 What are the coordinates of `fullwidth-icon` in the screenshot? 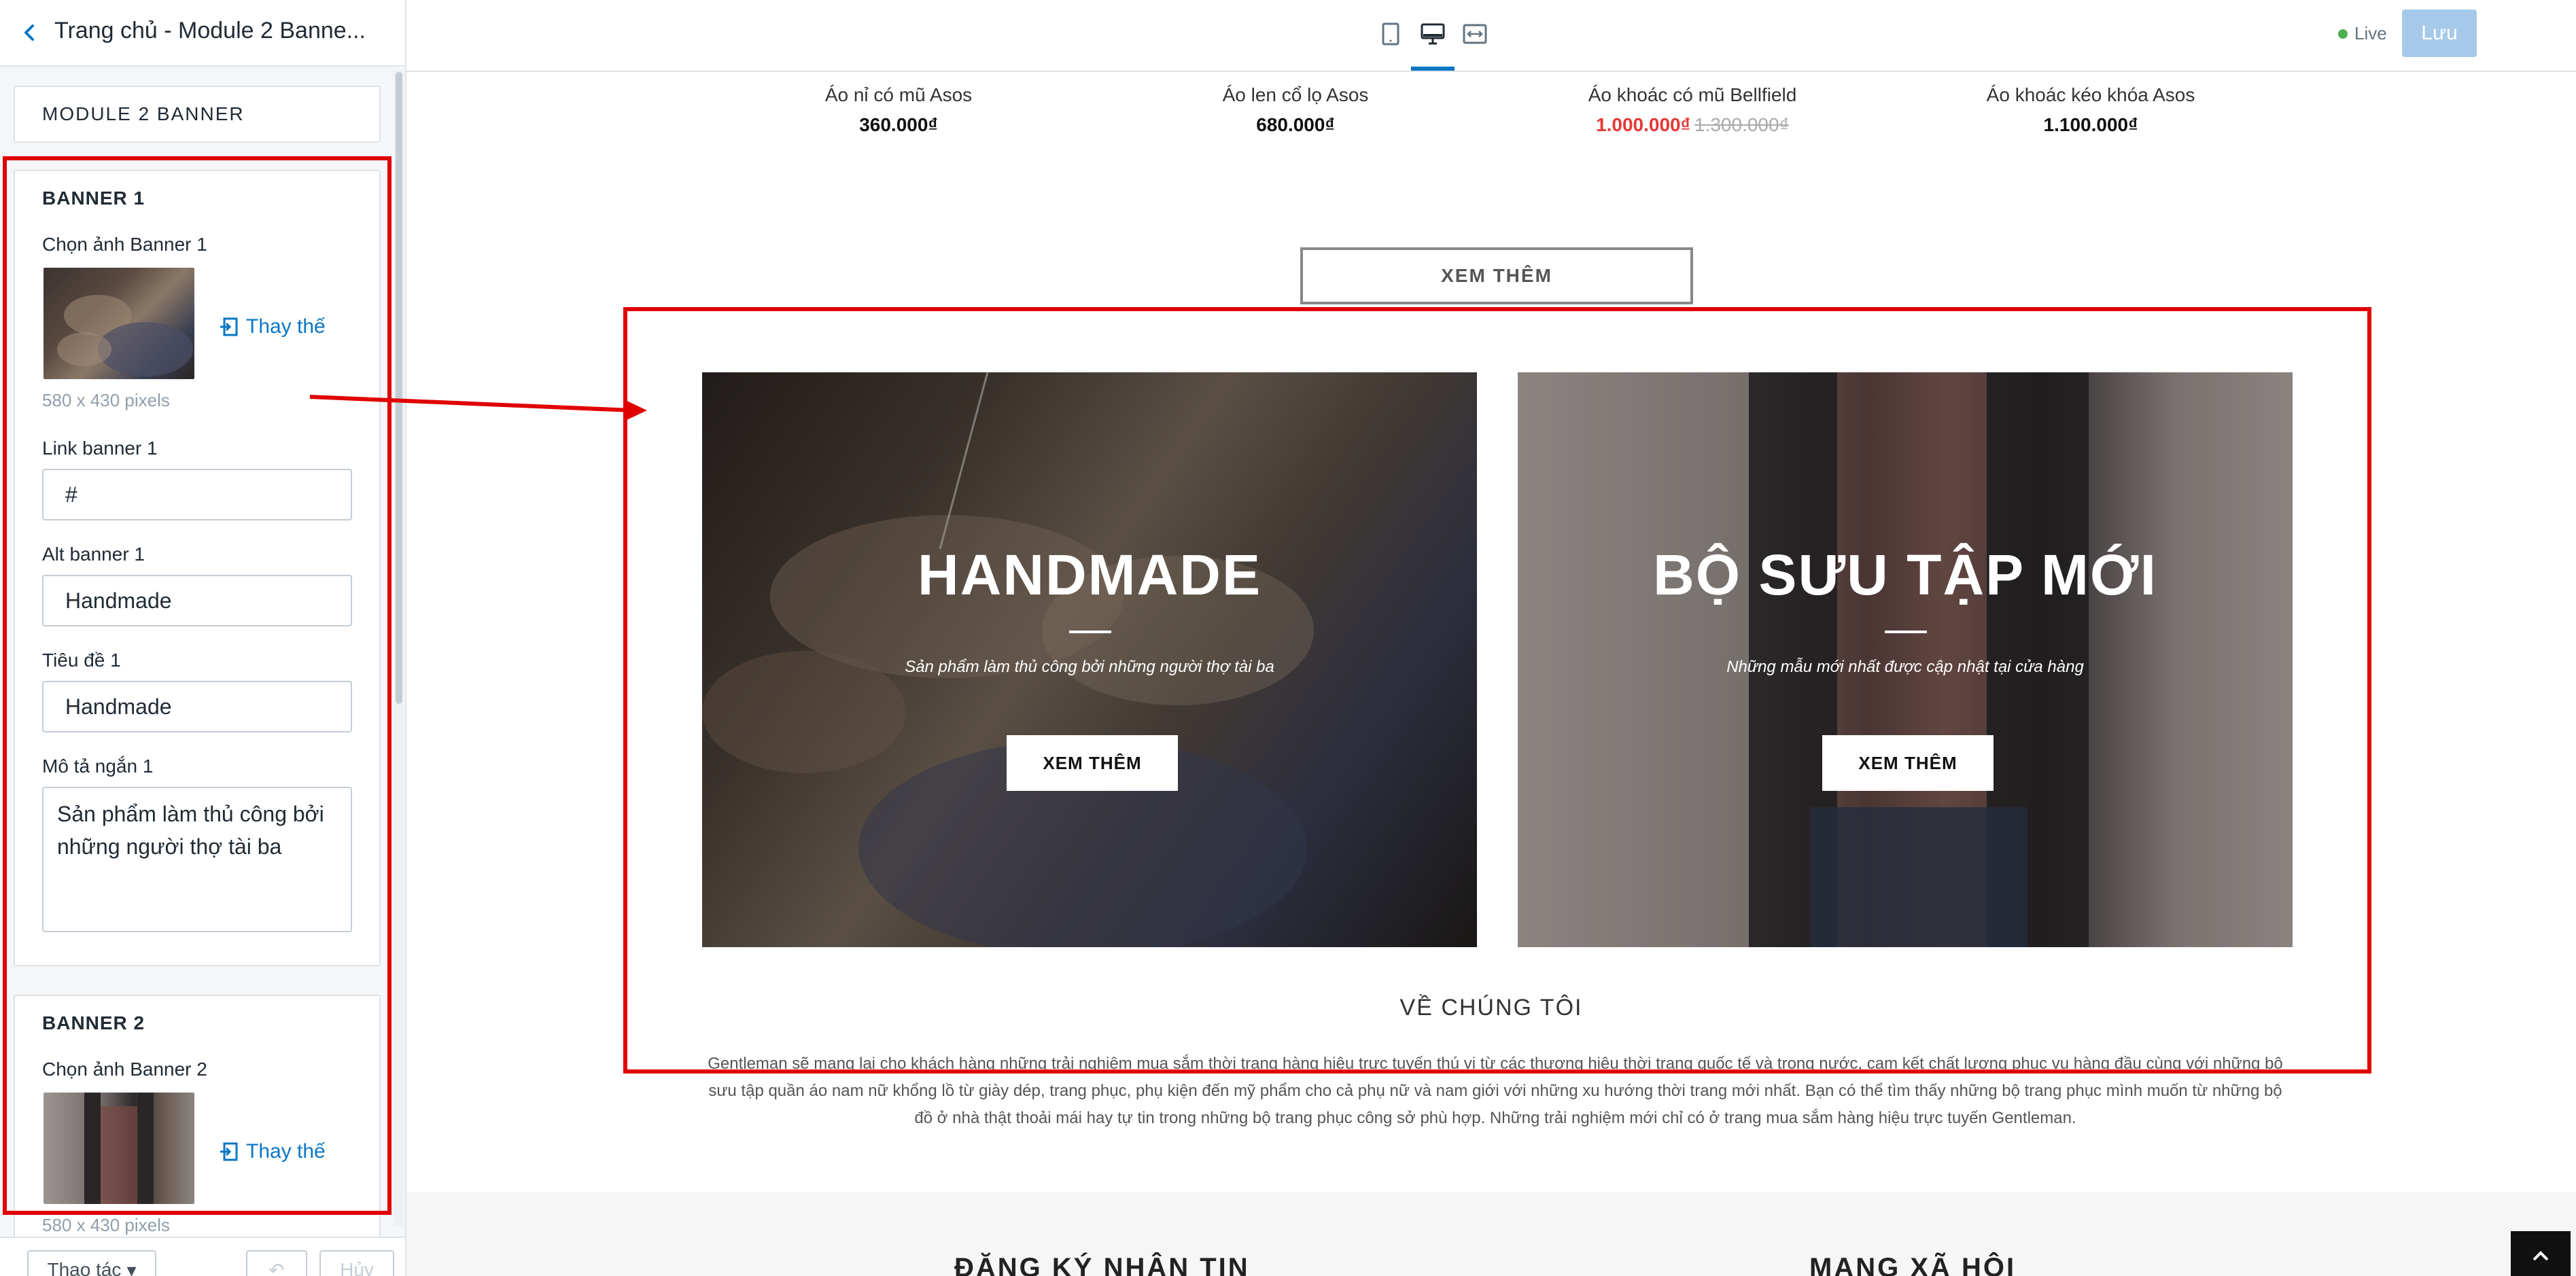 It's located at (1475, 34).